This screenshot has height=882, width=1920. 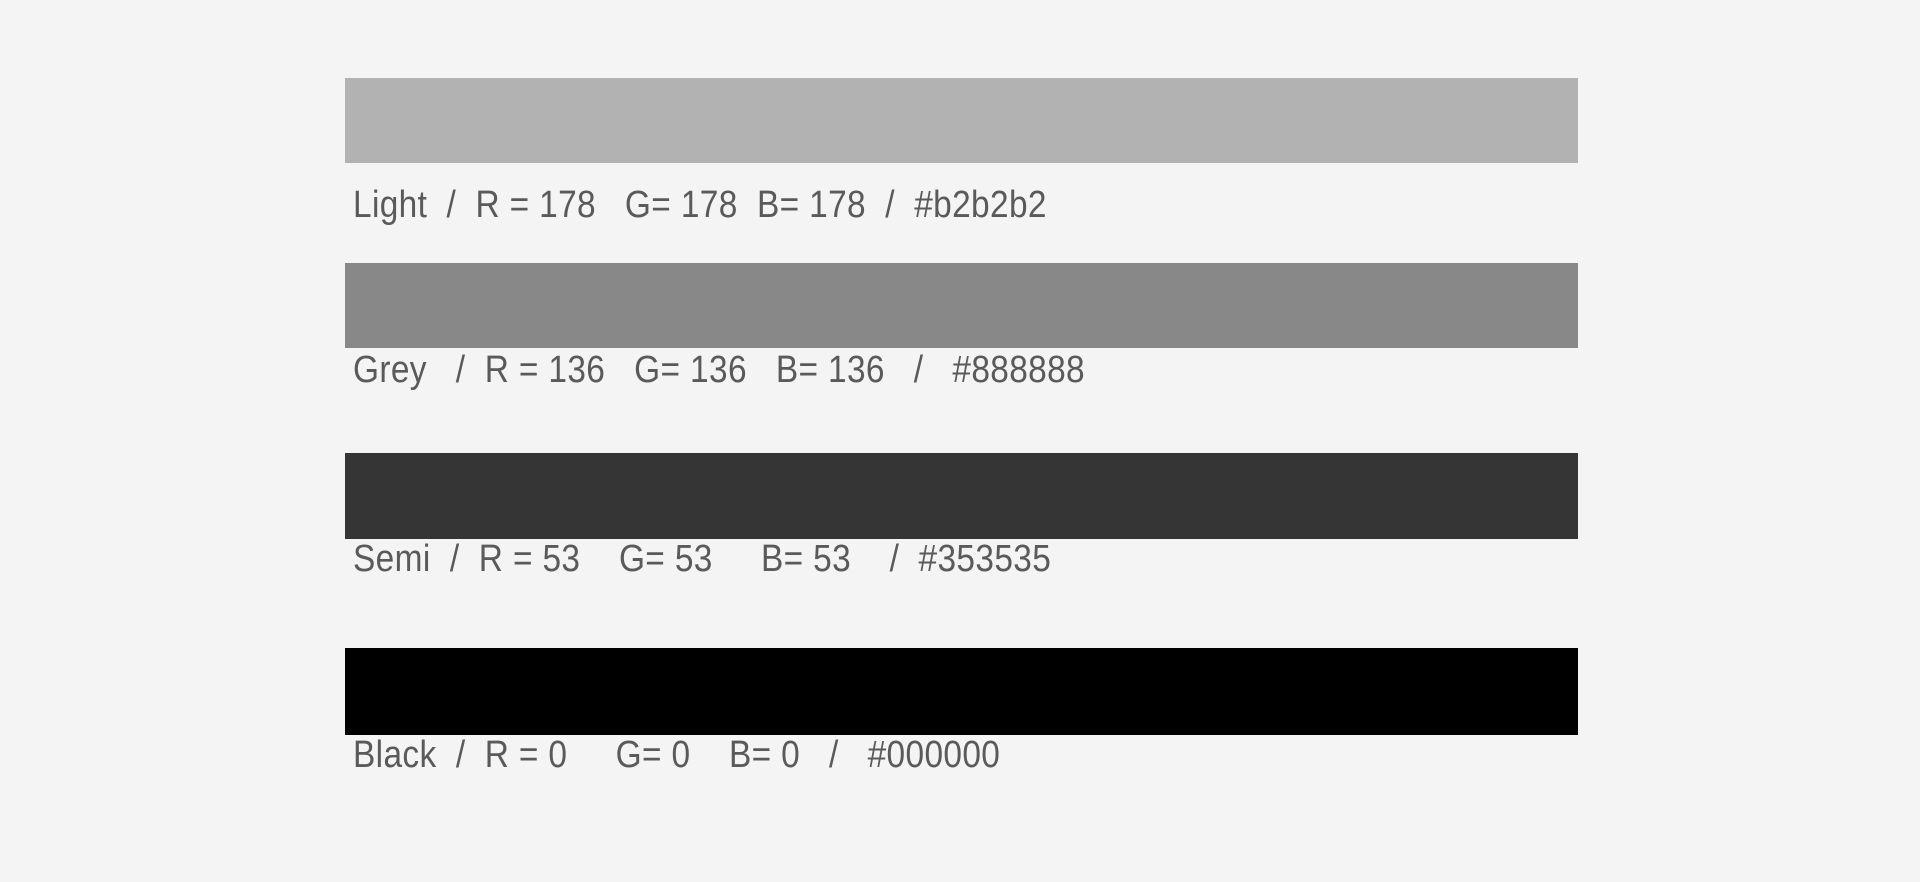 What do you see at coordinates (719, 370) in the screenshot?
I see `color-swatch-caption-grey: Grey / R = 136 G= 136 B= 136 / #888888` at bounding box center [719, 370].